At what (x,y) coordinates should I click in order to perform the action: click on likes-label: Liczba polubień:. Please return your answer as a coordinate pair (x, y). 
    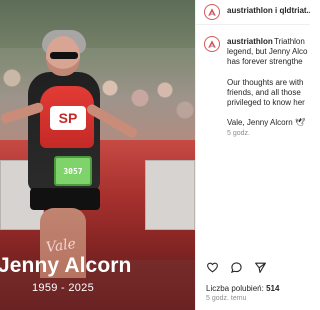
    Looking at the image, I should click on (235, 288).